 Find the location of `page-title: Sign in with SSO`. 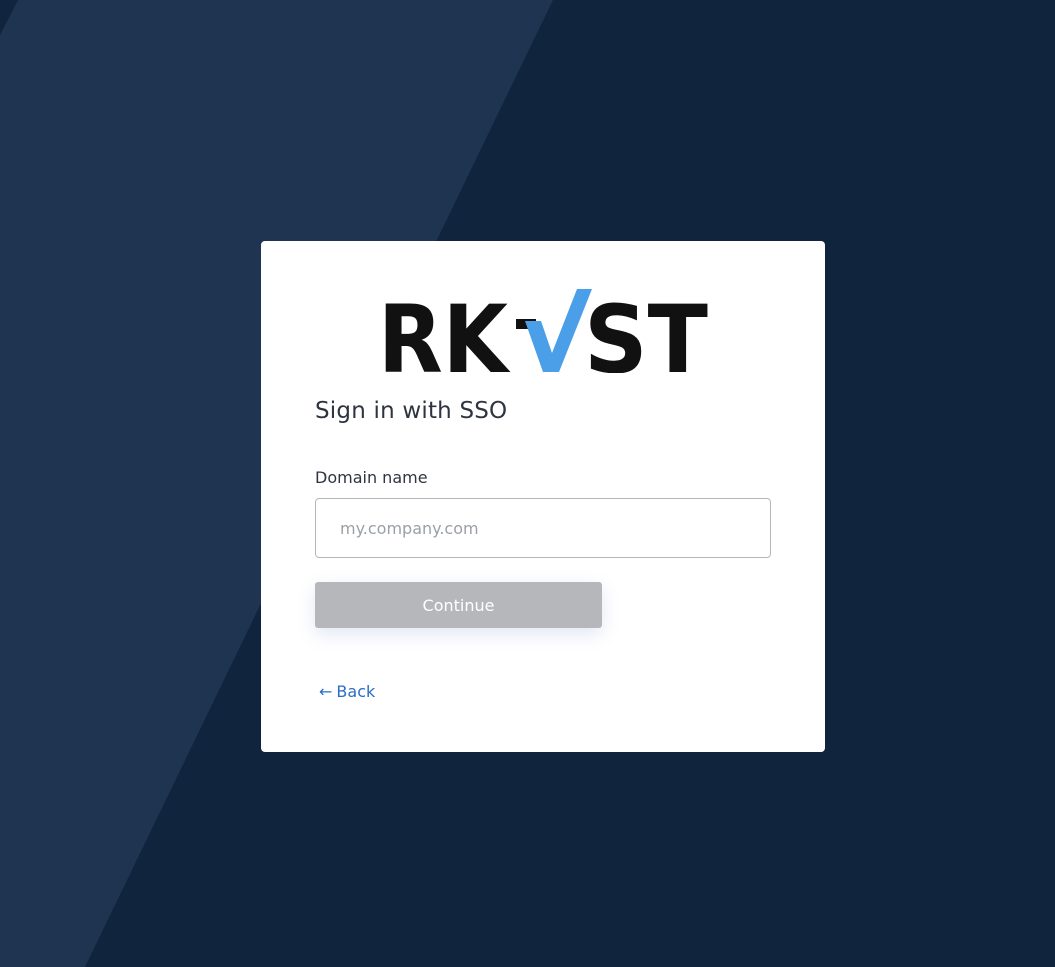

page-title: Sign in with SSO is located at coordinates (411, 411).